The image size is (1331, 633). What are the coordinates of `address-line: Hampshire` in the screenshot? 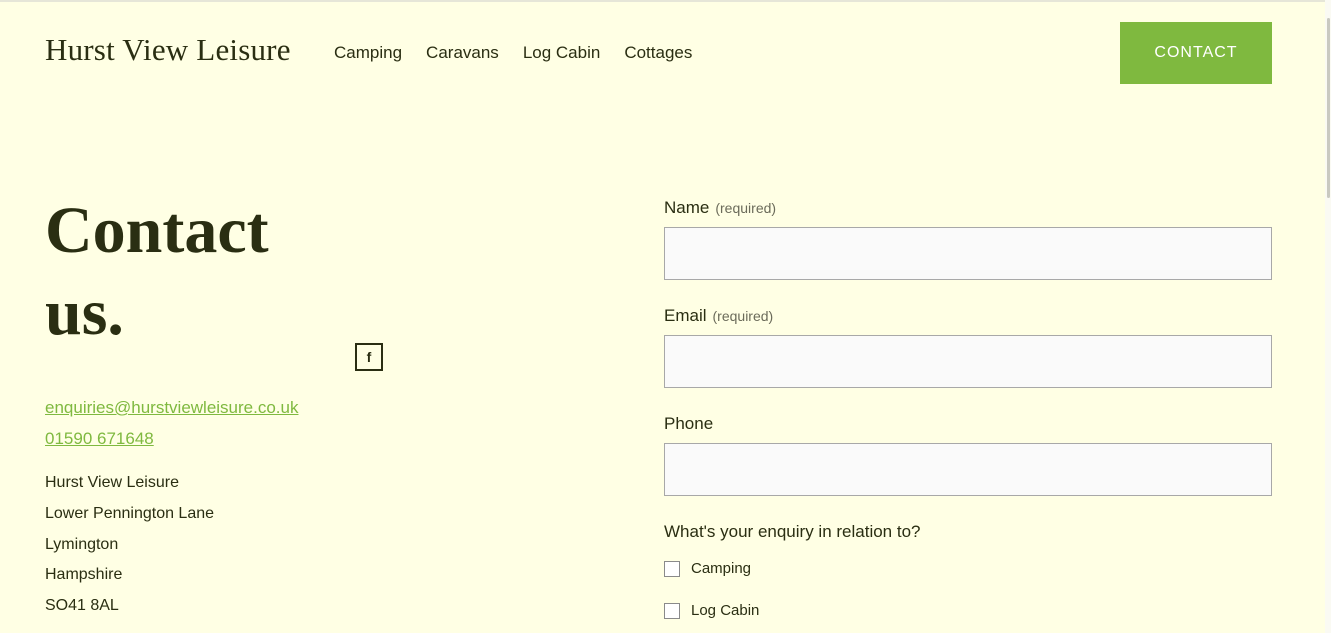 It's located at (84, 575).